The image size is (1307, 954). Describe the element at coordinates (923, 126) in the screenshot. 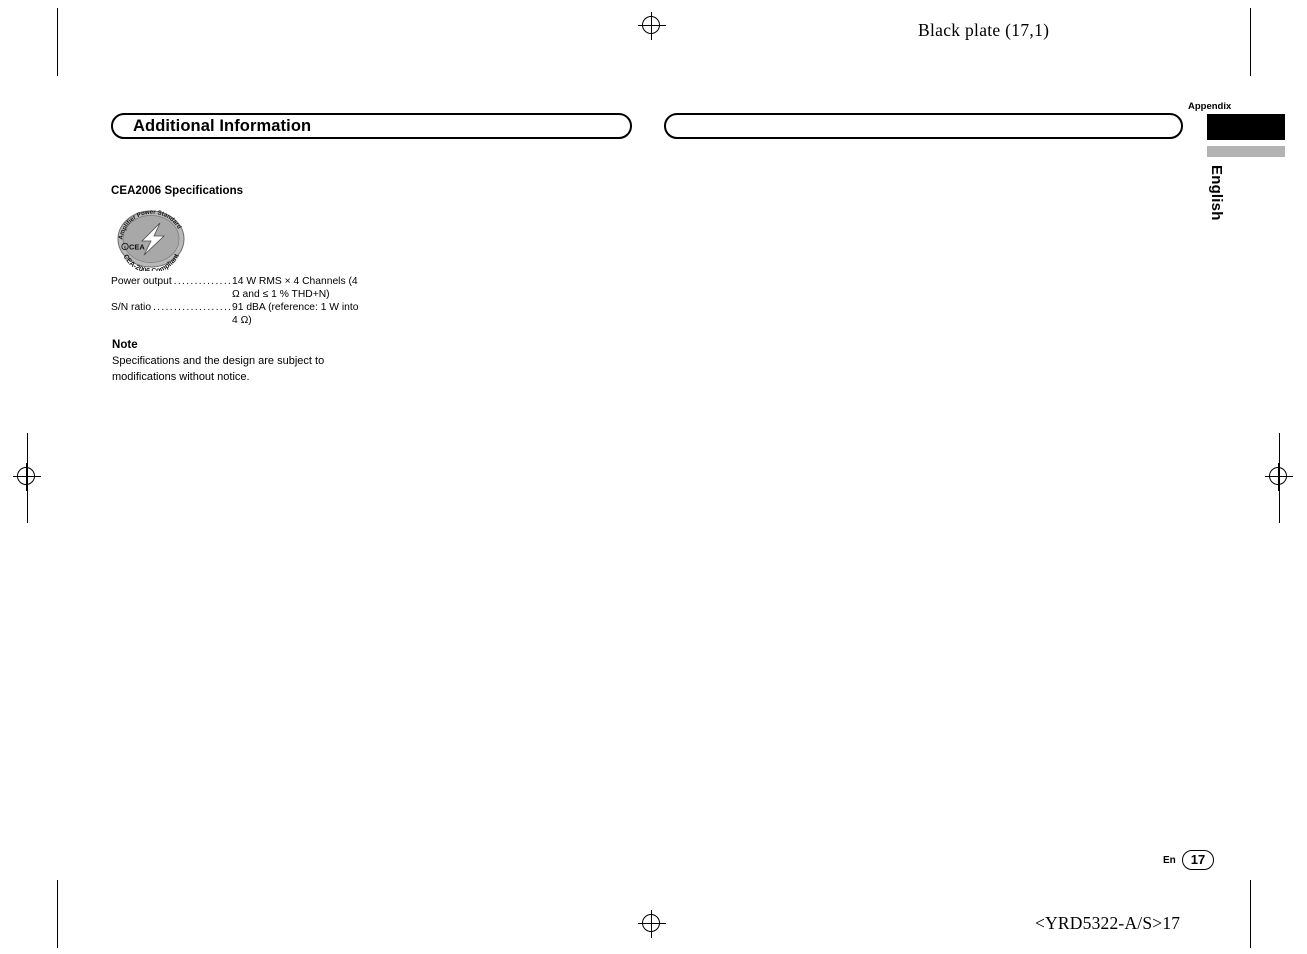

I see `section-title-bar-right` at that location.